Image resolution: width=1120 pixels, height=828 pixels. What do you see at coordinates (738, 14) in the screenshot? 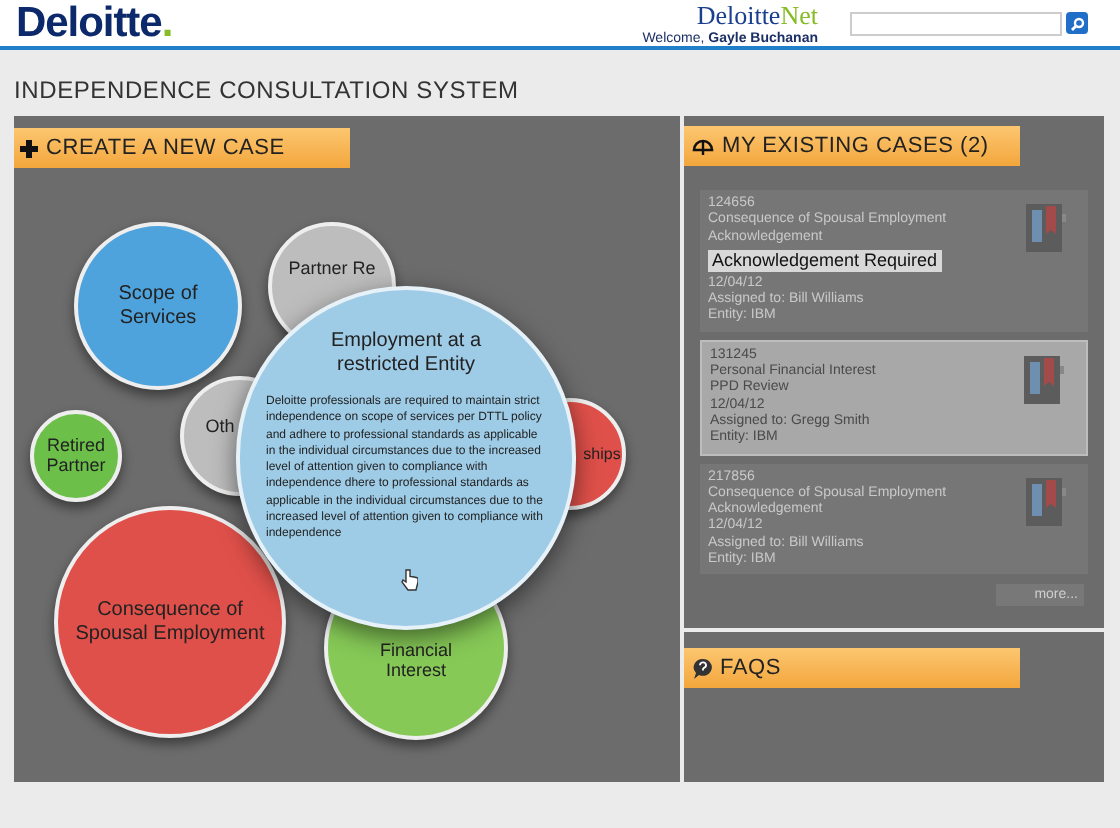
I see `portal-logo: Deloitte` at bounding box center [738, 14].